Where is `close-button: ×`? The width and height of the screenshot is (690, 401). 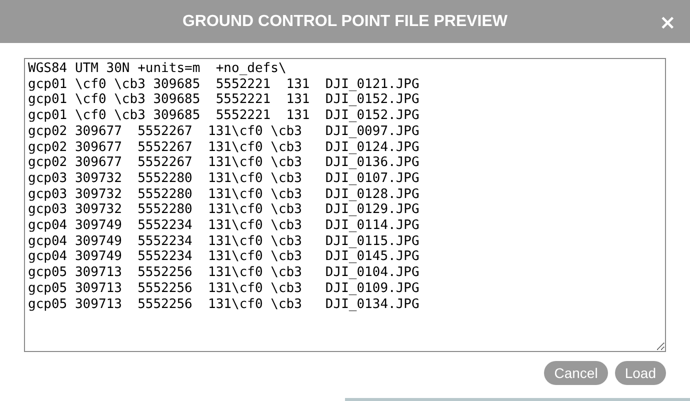 close-button: × is located at coordinates (667, 22).